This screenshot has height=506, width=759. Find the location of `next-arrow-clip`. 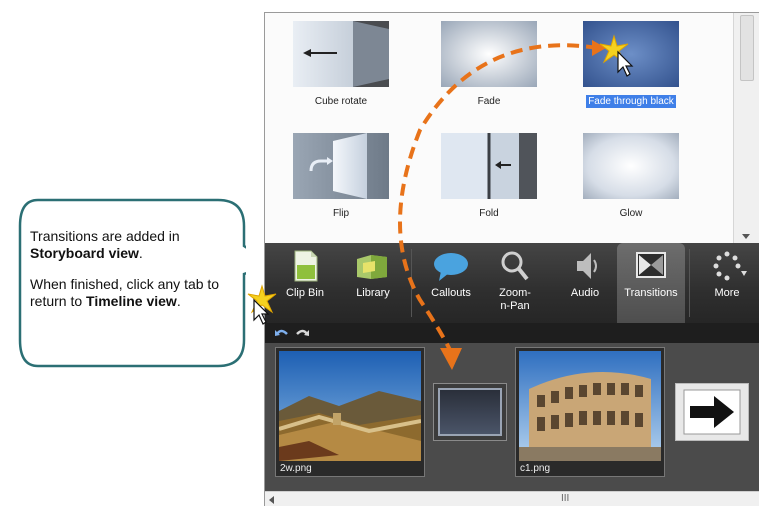

next-arrow-clip is located at coordinates (712, 412).